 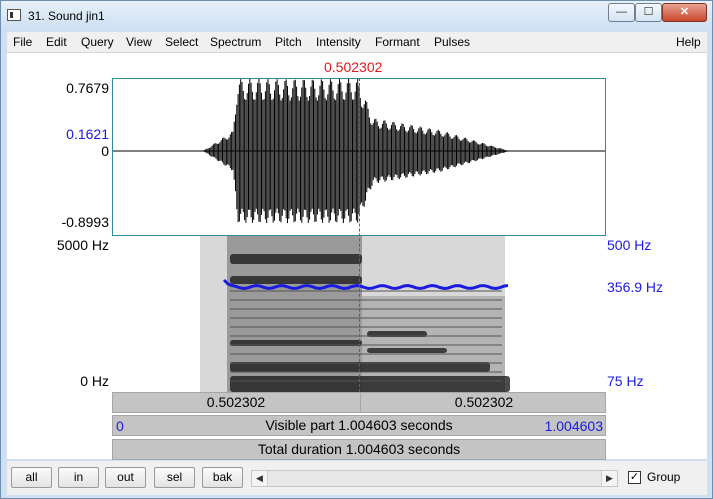 What do you see at coordinates (87, 88) in the screenshot?
I see `wave-y-max: 0.7679` at bounding box center [87, 88].